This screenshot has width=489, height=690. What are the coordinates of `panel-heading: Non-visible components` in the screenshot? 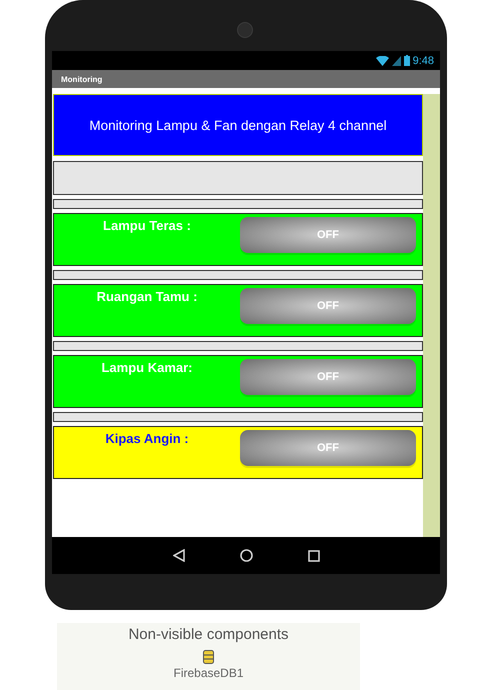 It's located at (208, 634).